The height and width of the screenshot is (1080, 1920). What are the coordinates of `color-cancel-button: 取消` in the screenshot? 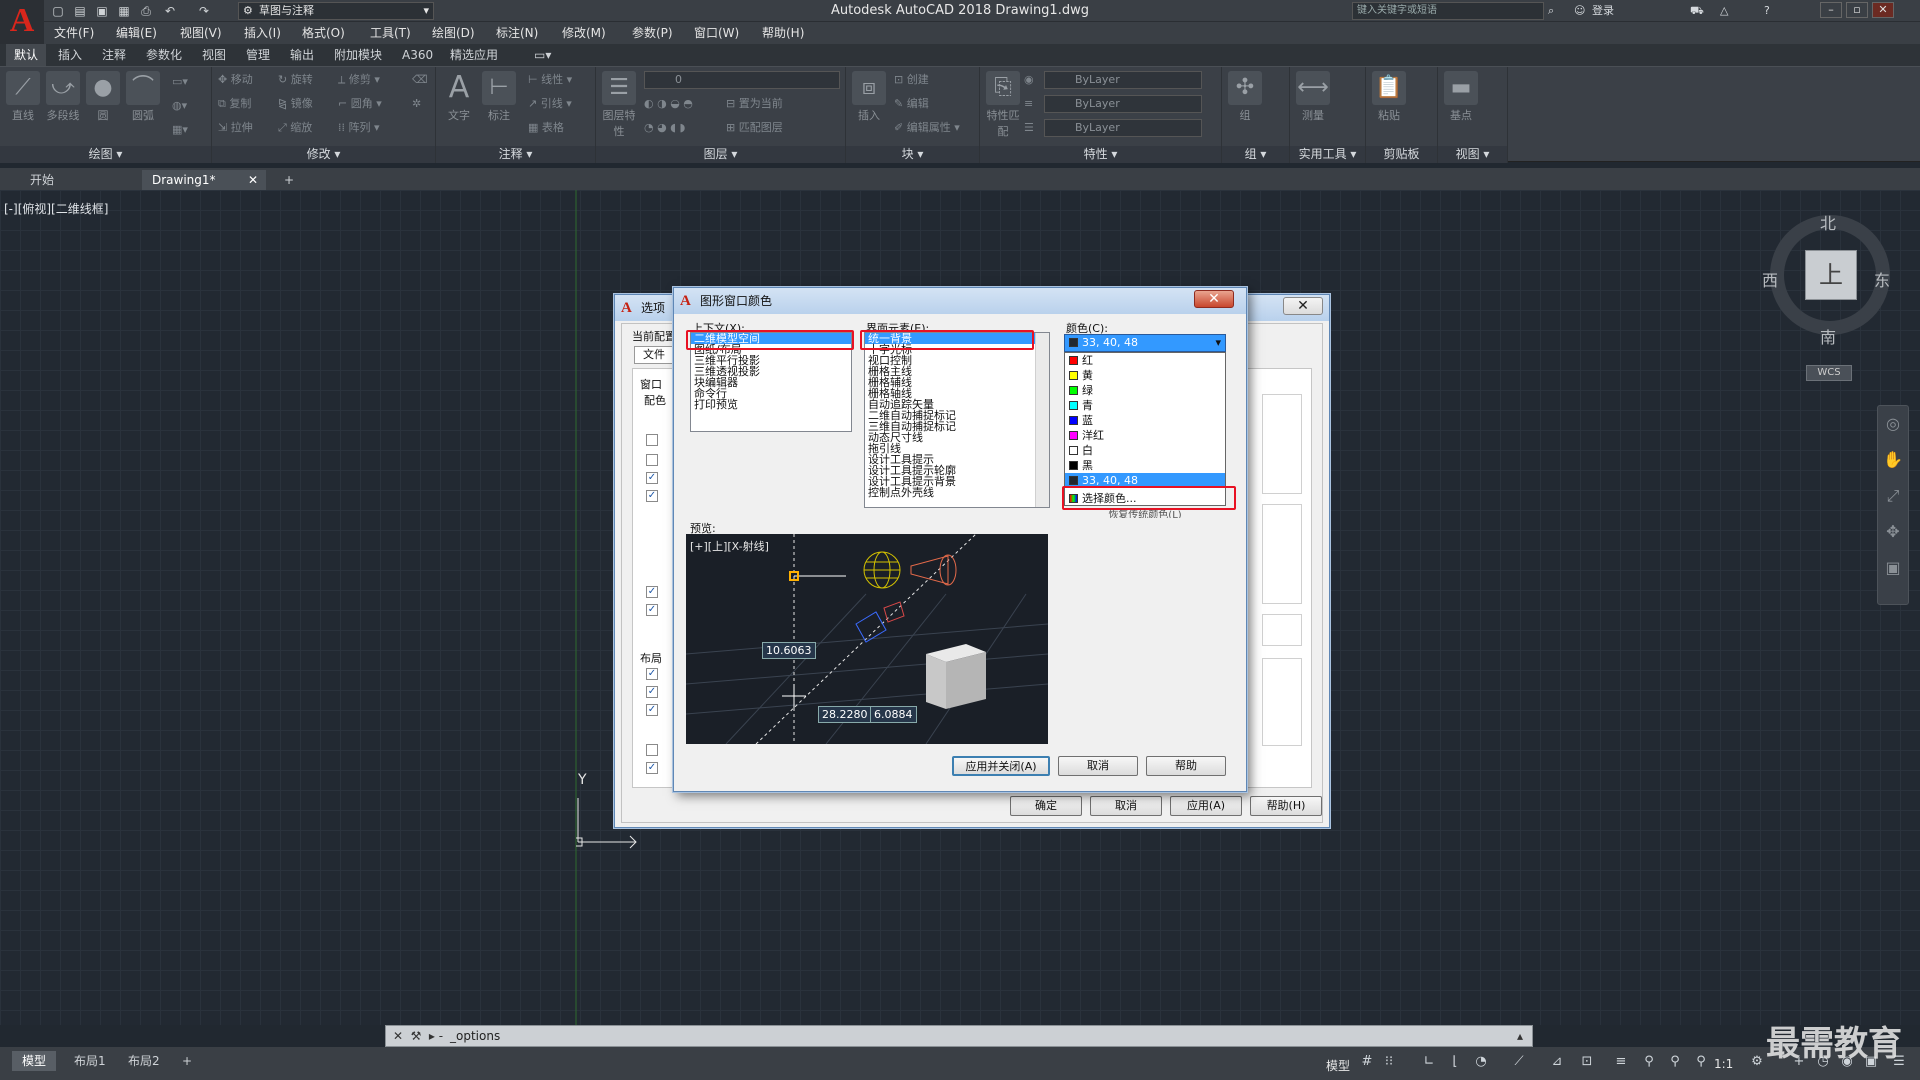 It's located at (1098, 766).